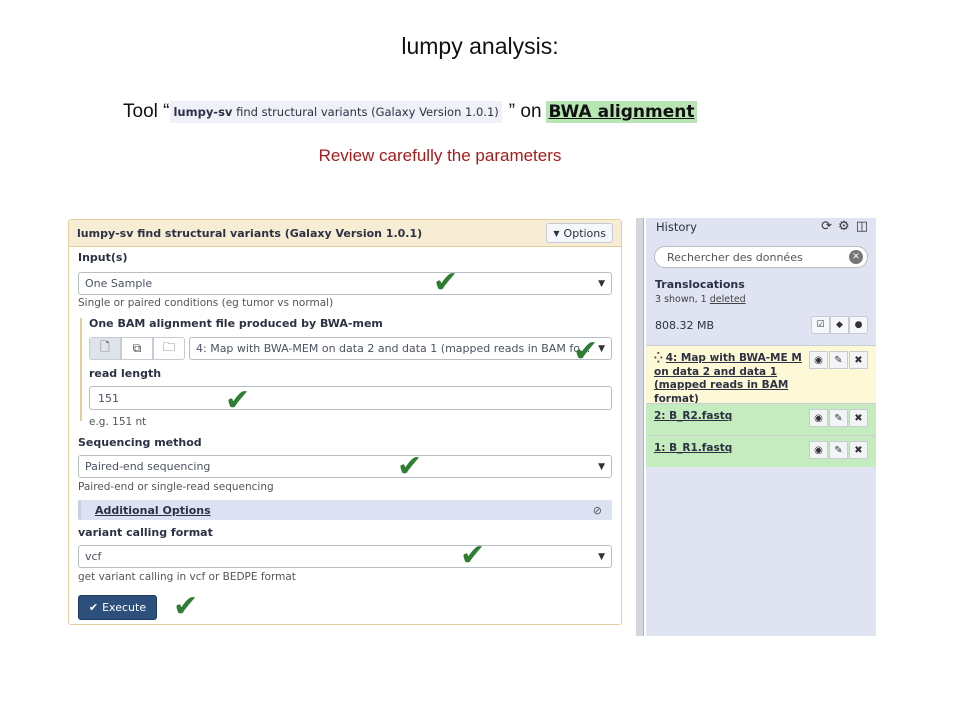  Describe the element at coordinates (108, 398) in the screenshot. I see `read-length-value: 151` at that location.